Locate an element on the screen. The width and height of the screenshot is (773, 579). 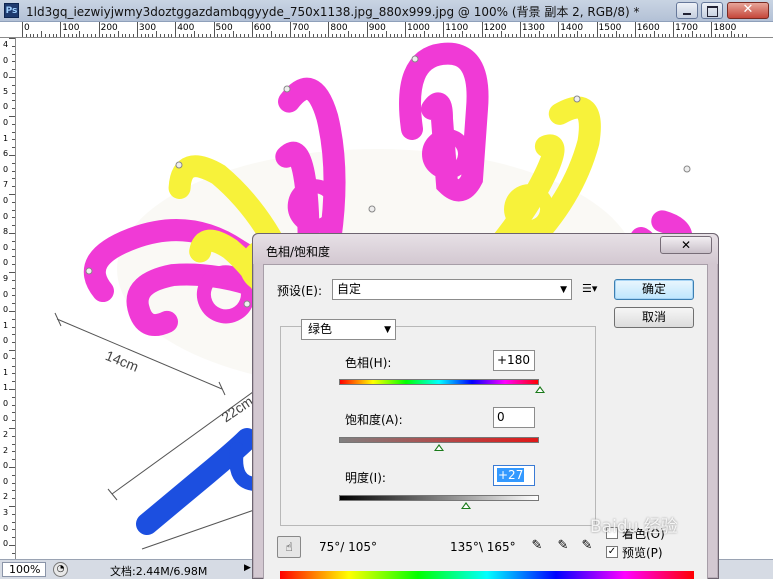
range-left-readout: 75°/ 105° is located at coordinates (348, 547).